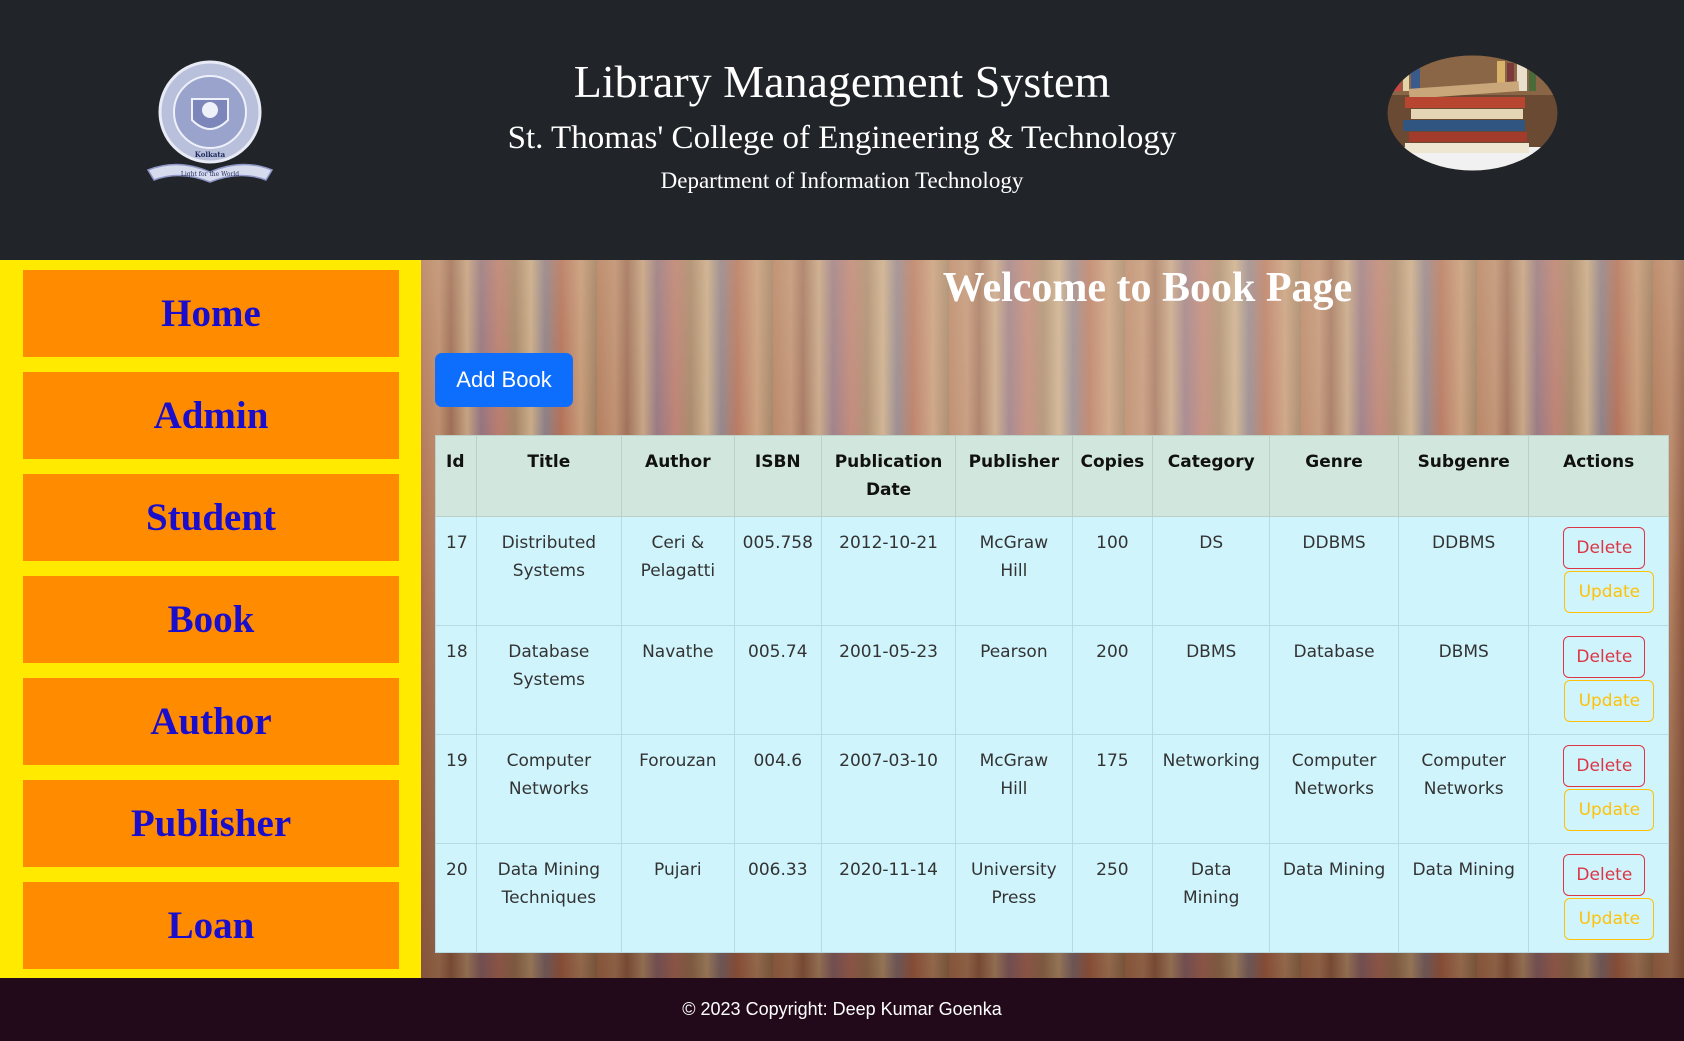 This screenshot has height=1041, width=1684. I want to click on cell-copies: 175, so click(1112, 789).